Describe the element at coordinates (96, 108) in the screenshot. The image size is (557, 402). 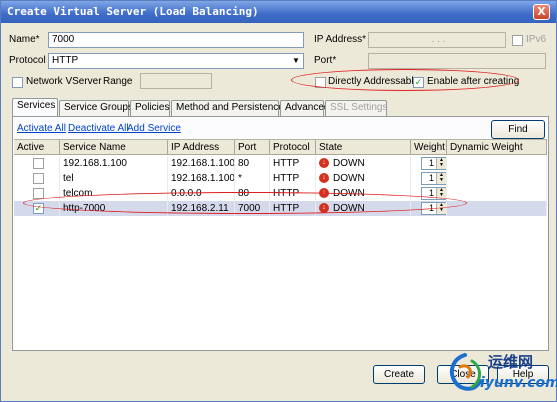
I see `tab-service-groups: Service Groups` at that location.